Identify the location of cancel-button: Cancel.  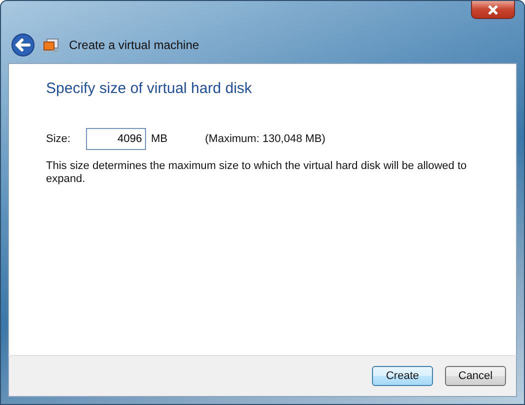
(475, 376).